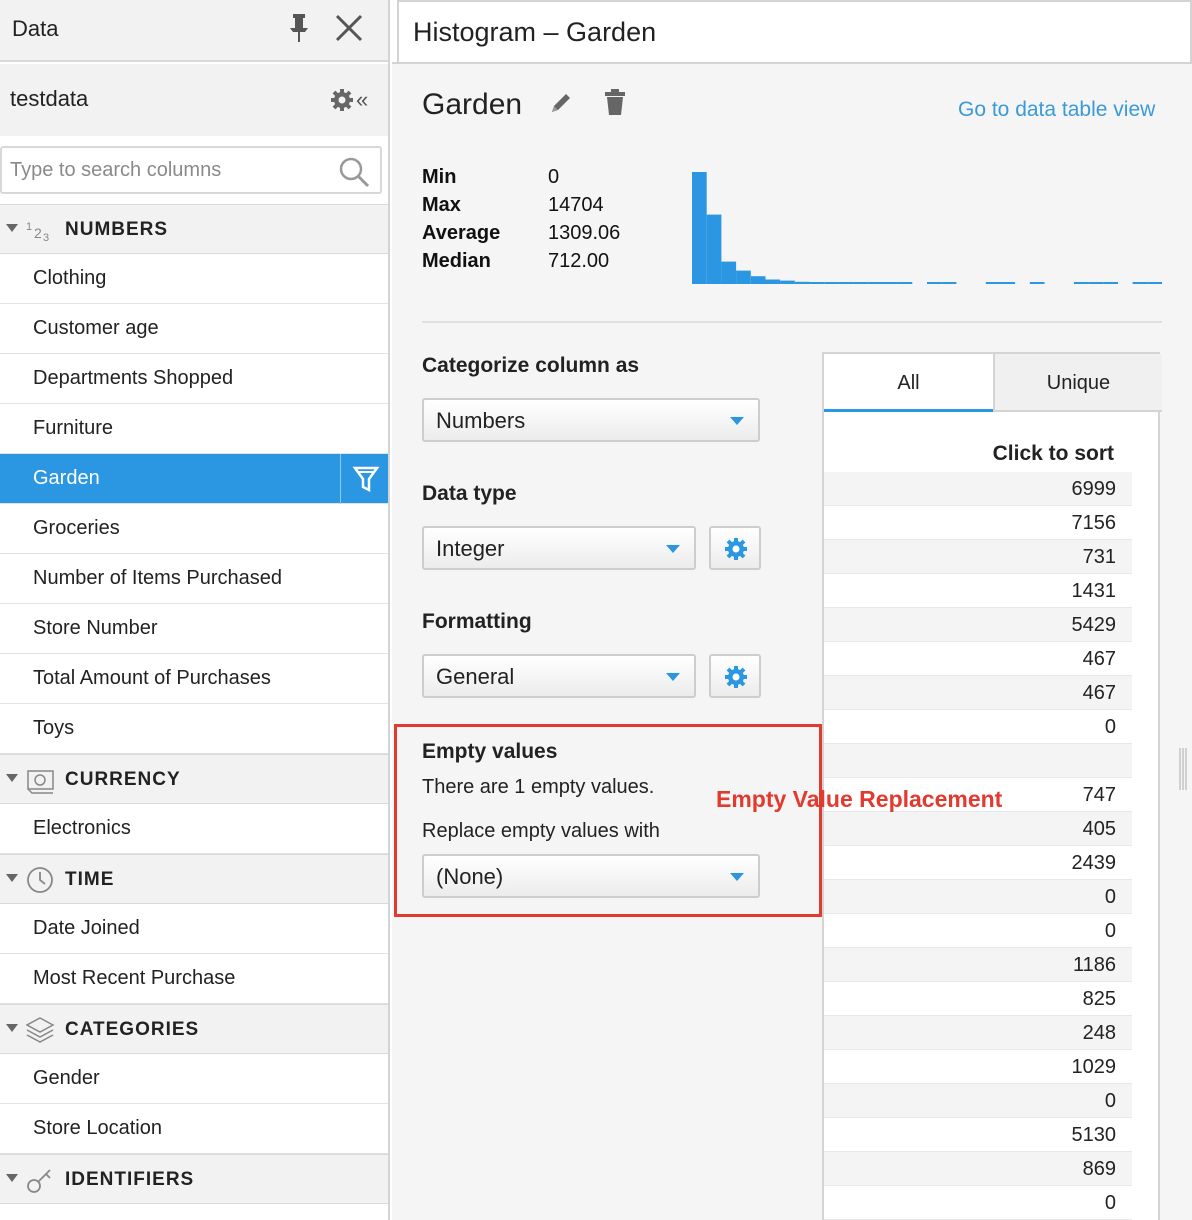 The image size is (1192, 1220). What do you see at coordinates (470, 548) in the screenshot?
I see `data-type-value: Integer` at bounding box center [470, 548].